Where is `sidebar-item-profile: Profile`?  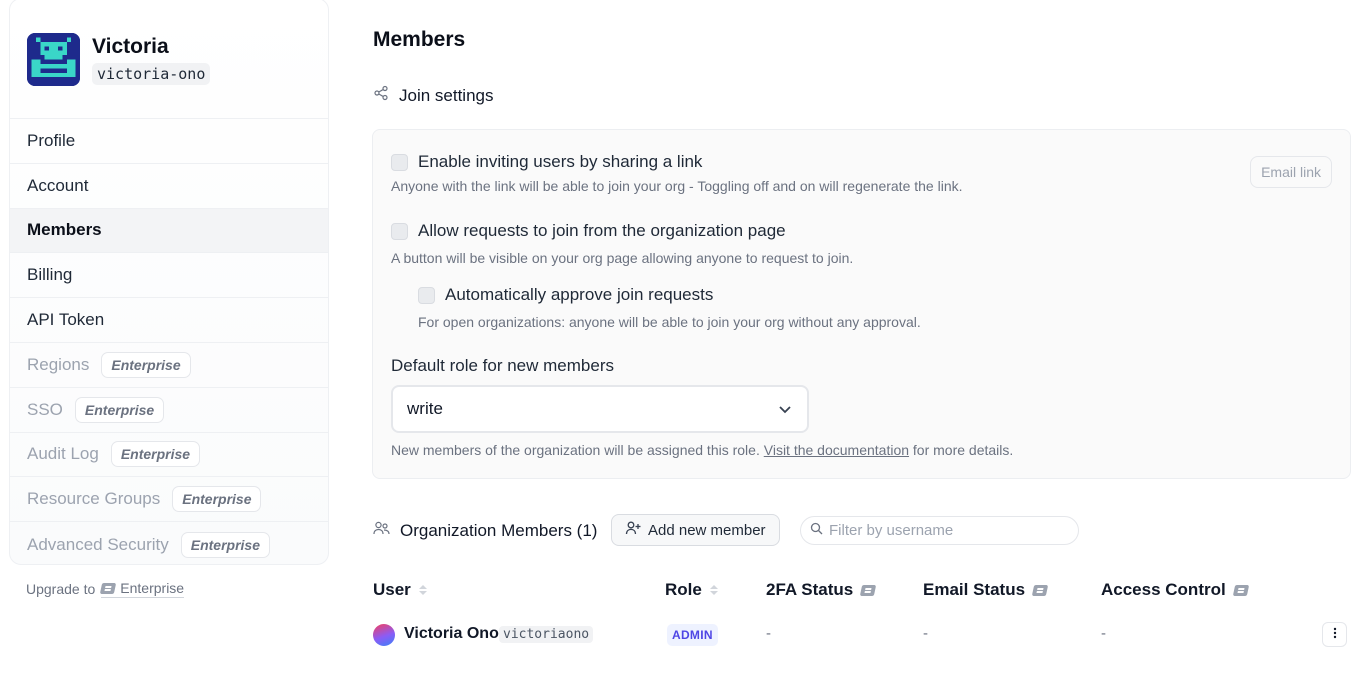
sidebar-item-profile: Profile is located at coordinates (169, 141).